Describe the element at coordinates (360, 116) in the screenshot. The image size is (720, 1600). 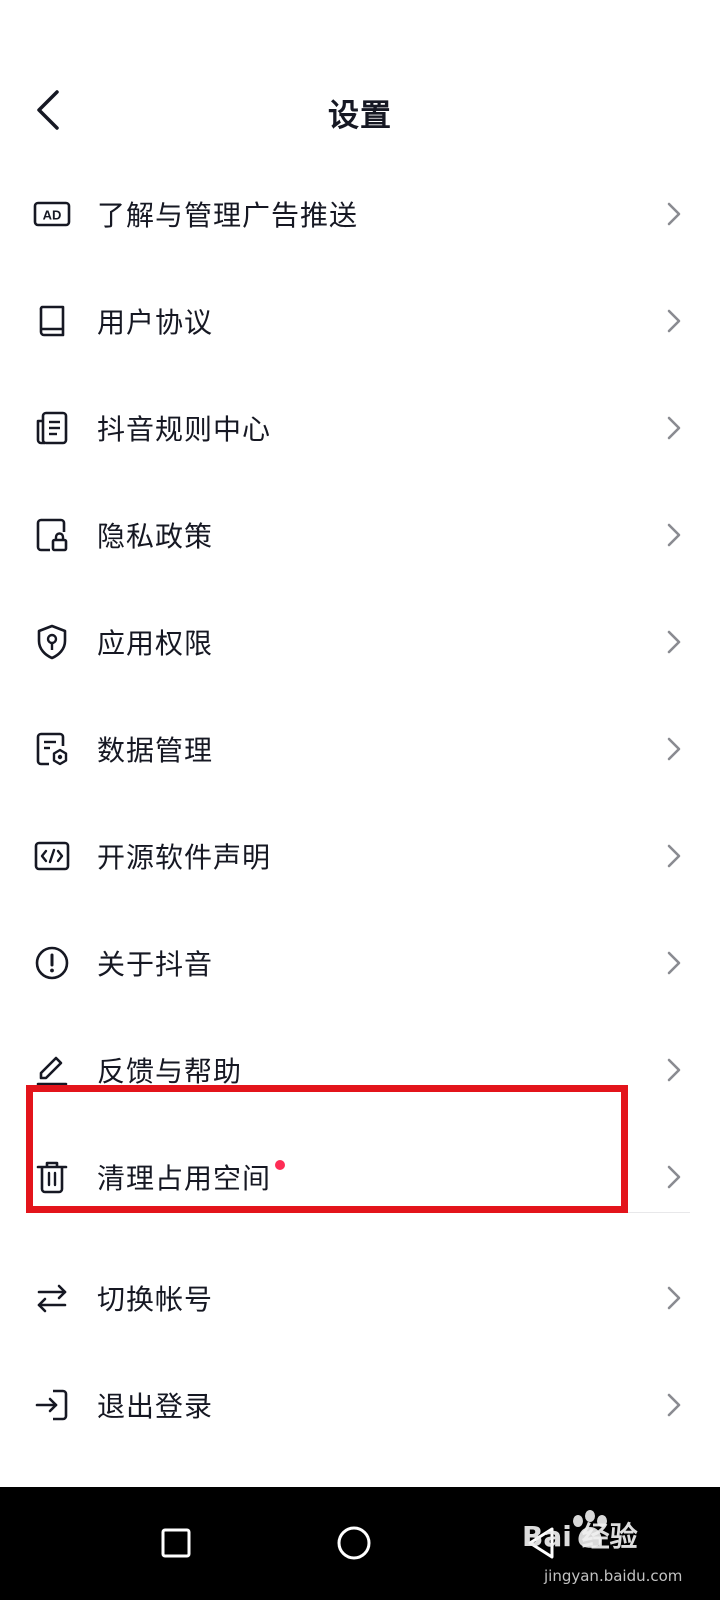
I see `page-title: 设置` at that location.